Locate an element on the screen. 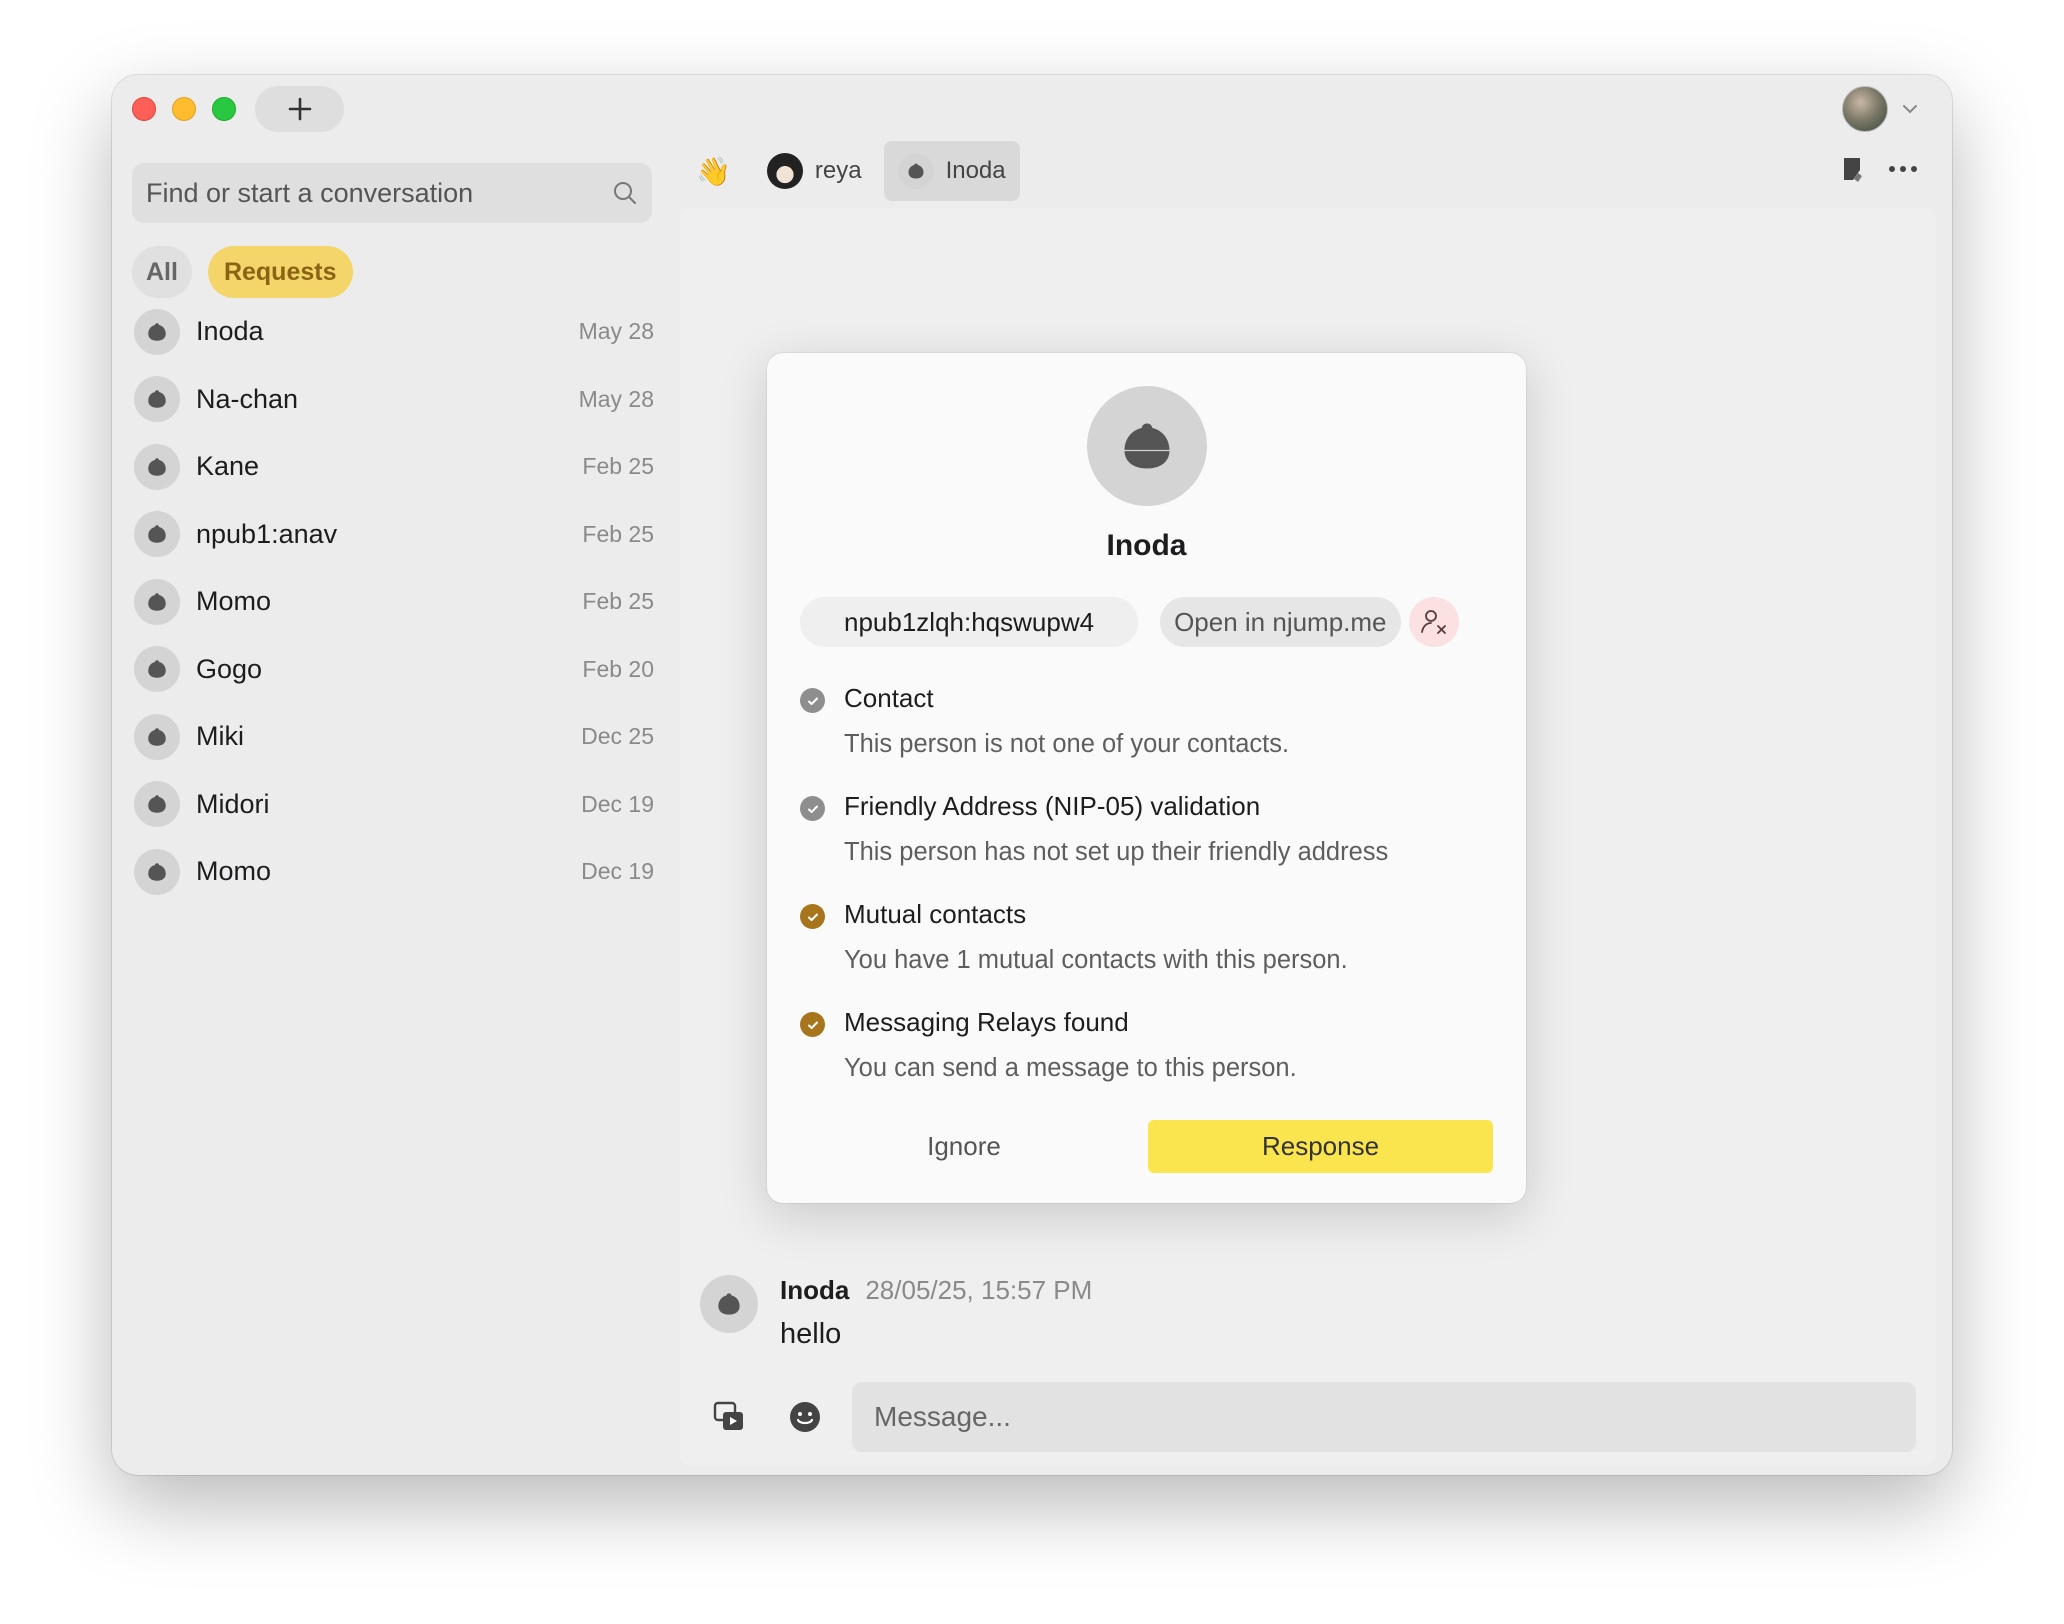 The image size is (2064, 1624). message: Inoda 28/05/25, 15:57 PM hello is located at coordinates (896, 1313).